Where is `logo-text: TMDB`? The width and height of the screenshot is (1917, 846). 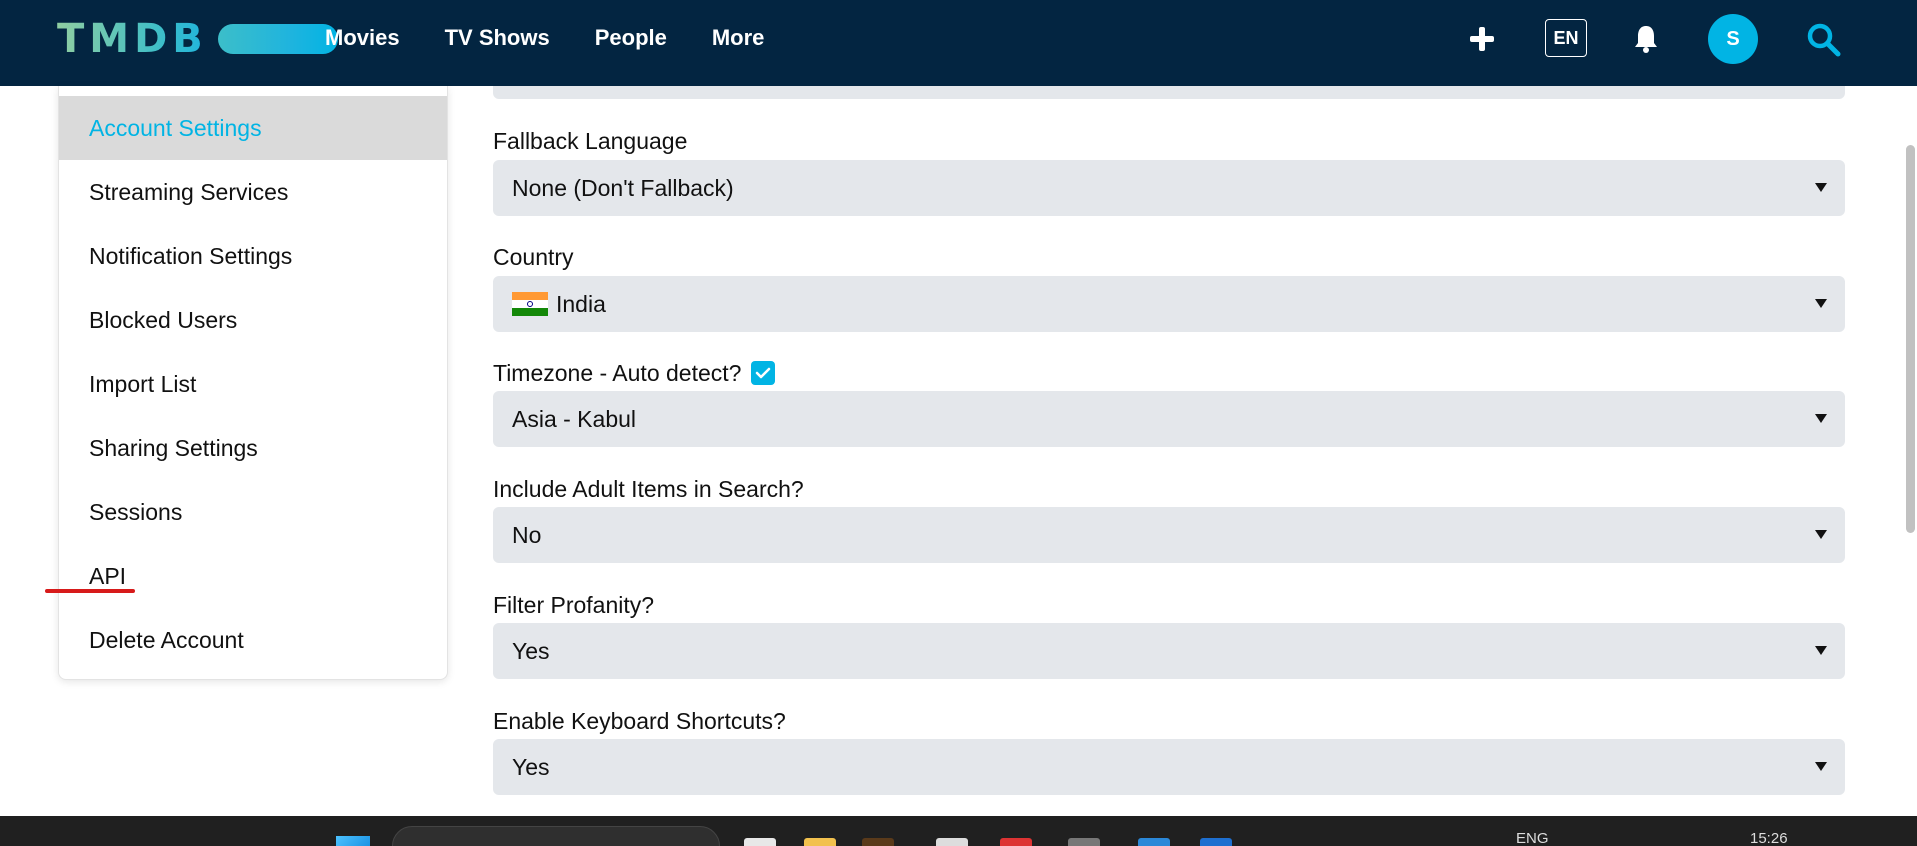
logo-text: TMDB is located at coordinates (132, 39).